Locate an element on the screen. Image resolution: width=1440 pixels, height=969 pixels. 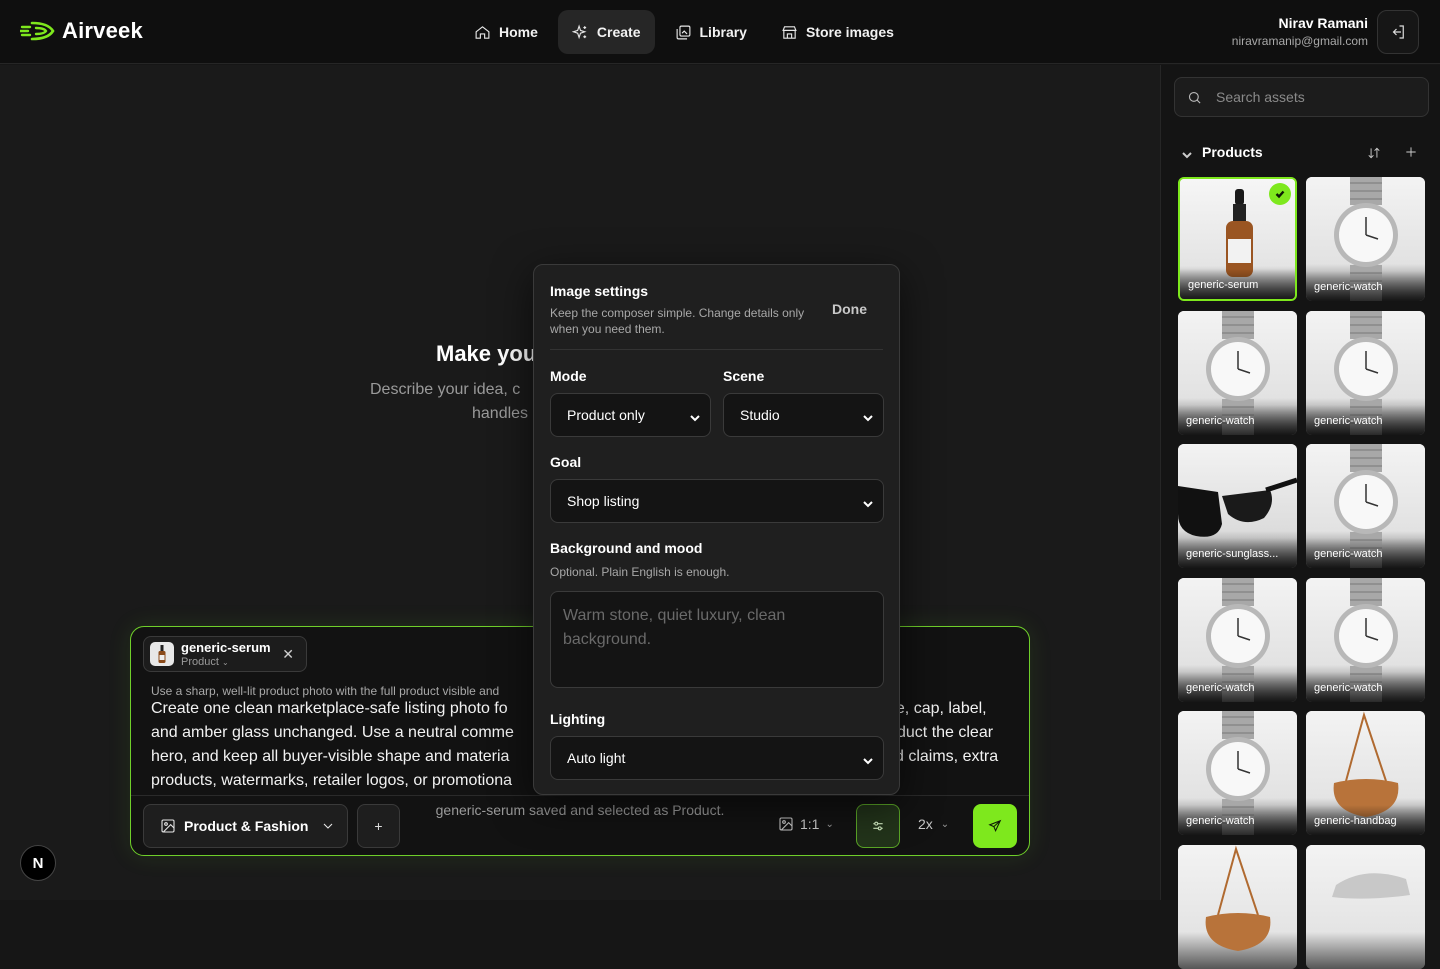
goal-label: Goal is located at coordinates (566, 462).